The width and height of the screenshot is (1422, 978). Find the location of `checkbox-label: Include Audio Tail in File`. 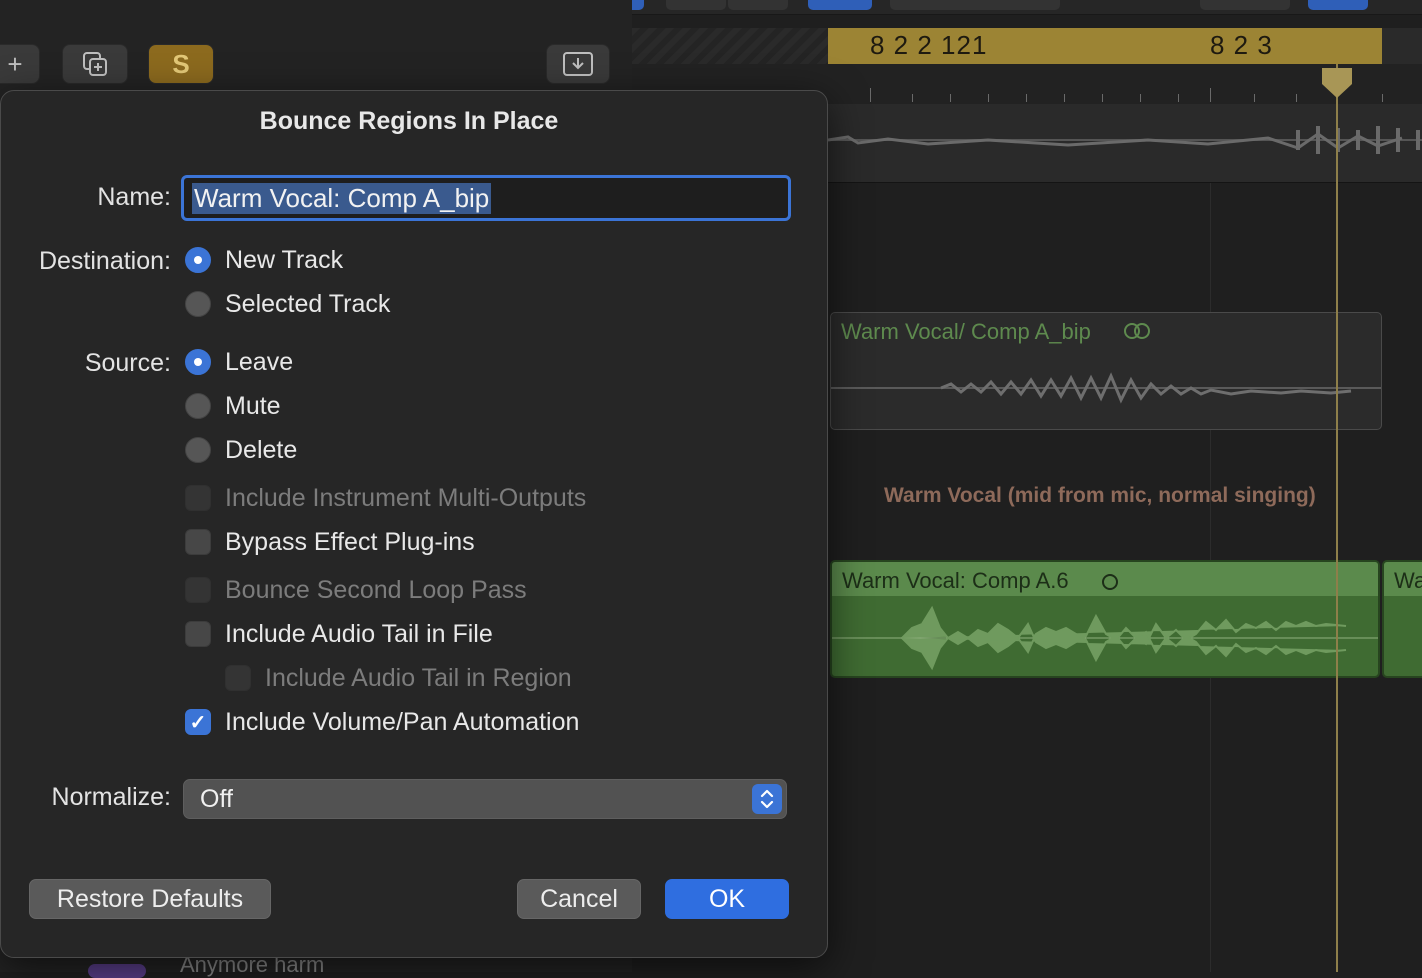

checkbox-label: Include Audio Tail in File is located at coordinates (359, 633).